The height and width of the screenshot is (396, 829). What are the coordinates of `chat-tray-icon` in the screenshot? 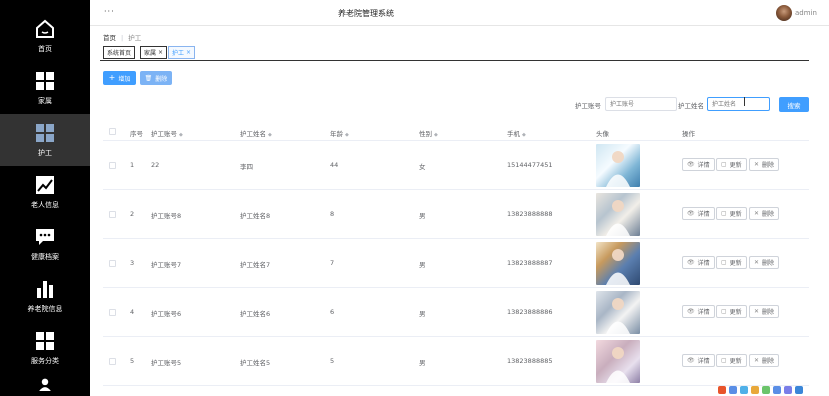 It's located at (777, 389).